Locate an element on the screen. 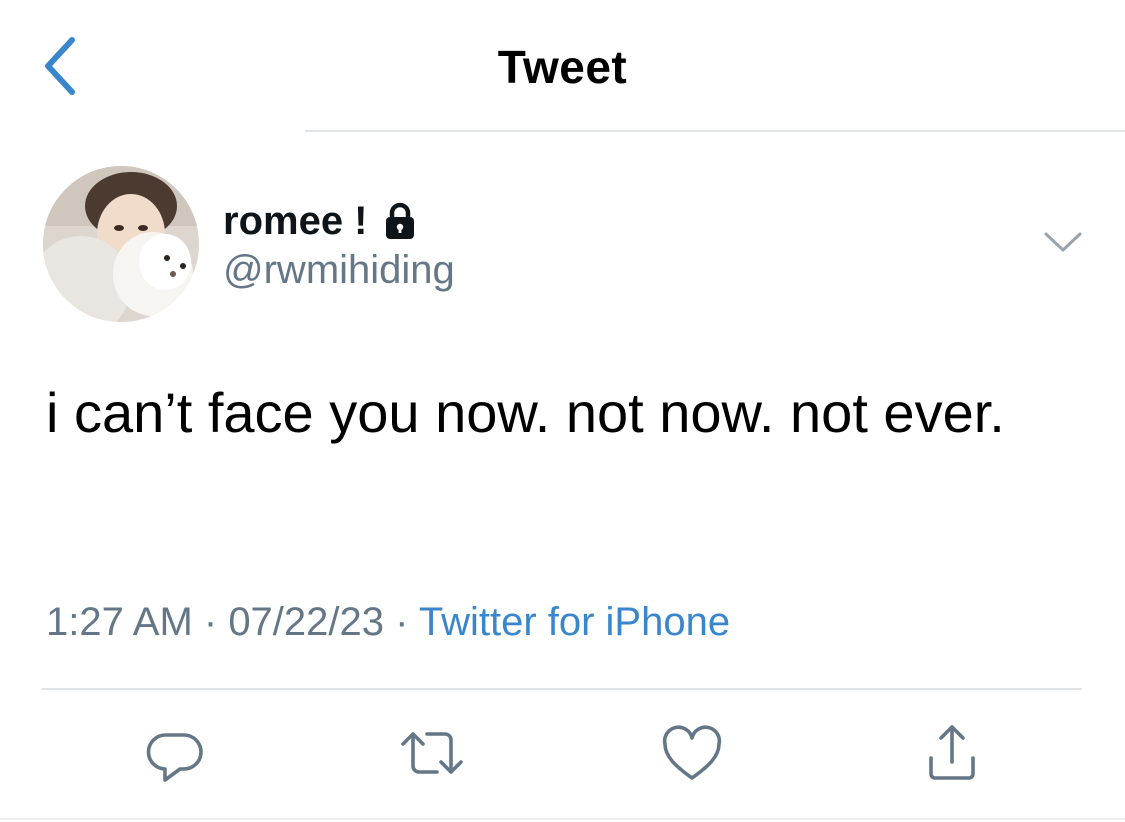  retweet-button is located at coordinates (432, 753).